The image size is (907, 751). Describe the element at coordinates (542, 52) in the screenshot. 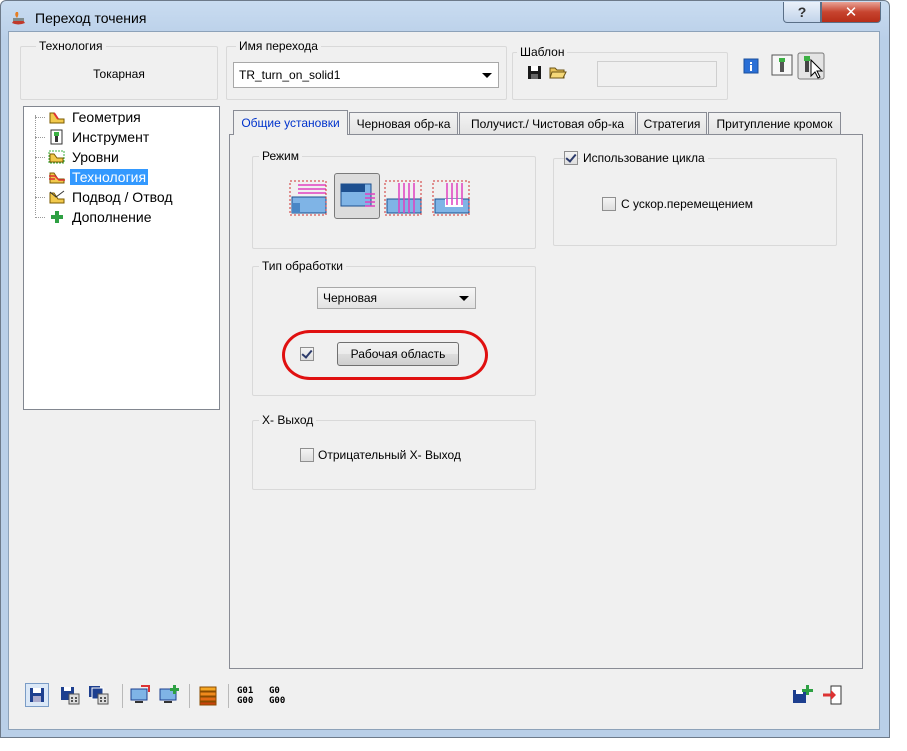

I see `template-label: Шаблон` at that location.